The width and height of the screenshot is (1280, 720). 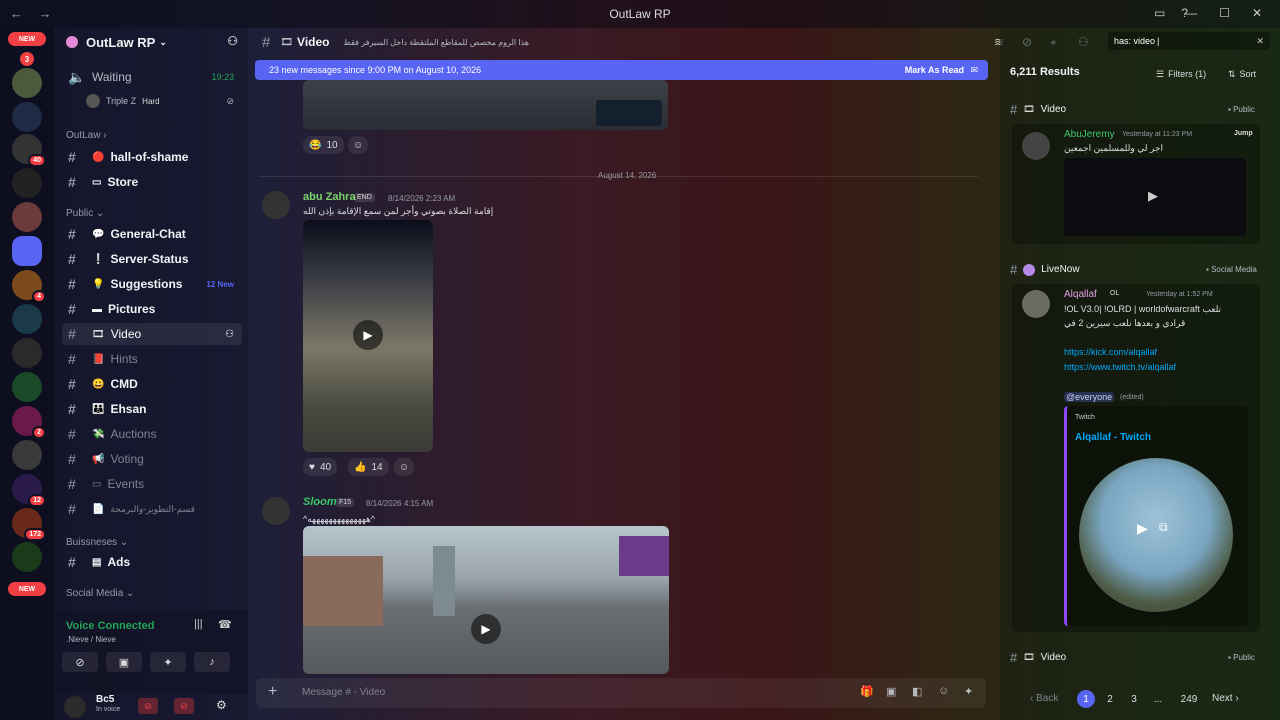 I want to click on result-channel-header: # LiveNow ▪ Social Media, so click(x=1140, y=269).